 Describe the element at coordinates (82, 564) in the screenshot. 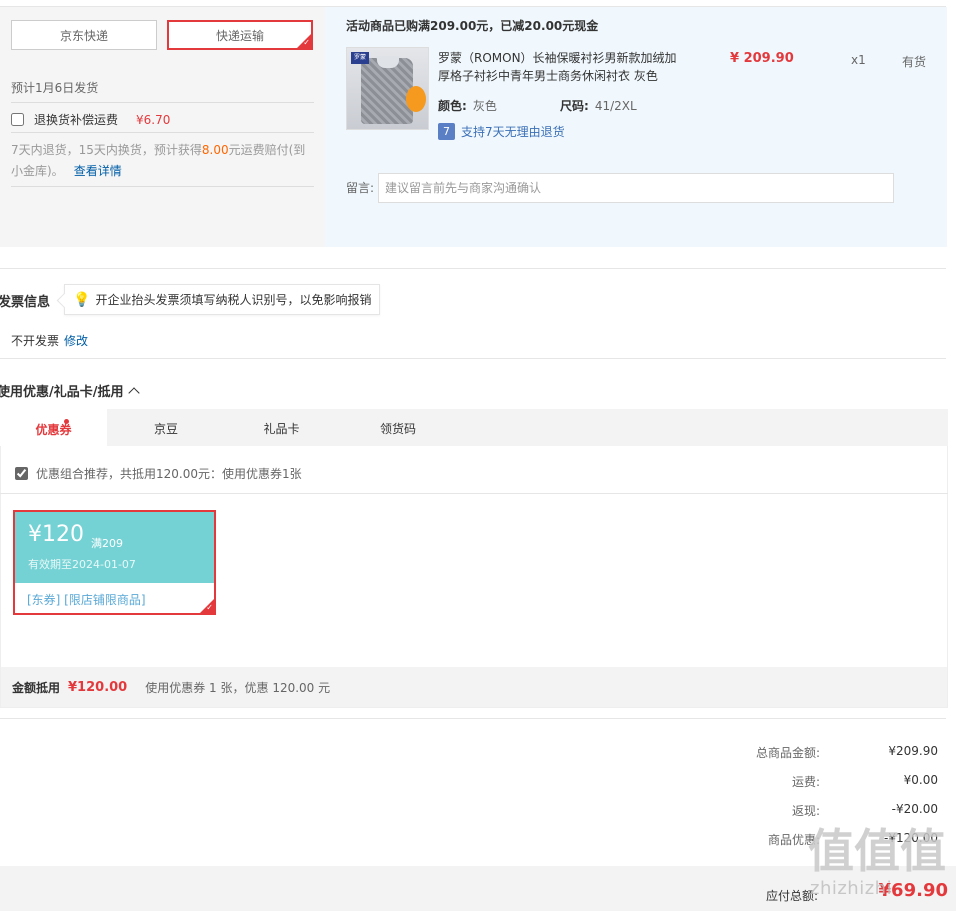

I see `coupon-expiry: 有效期至2024-01-07` at that location.